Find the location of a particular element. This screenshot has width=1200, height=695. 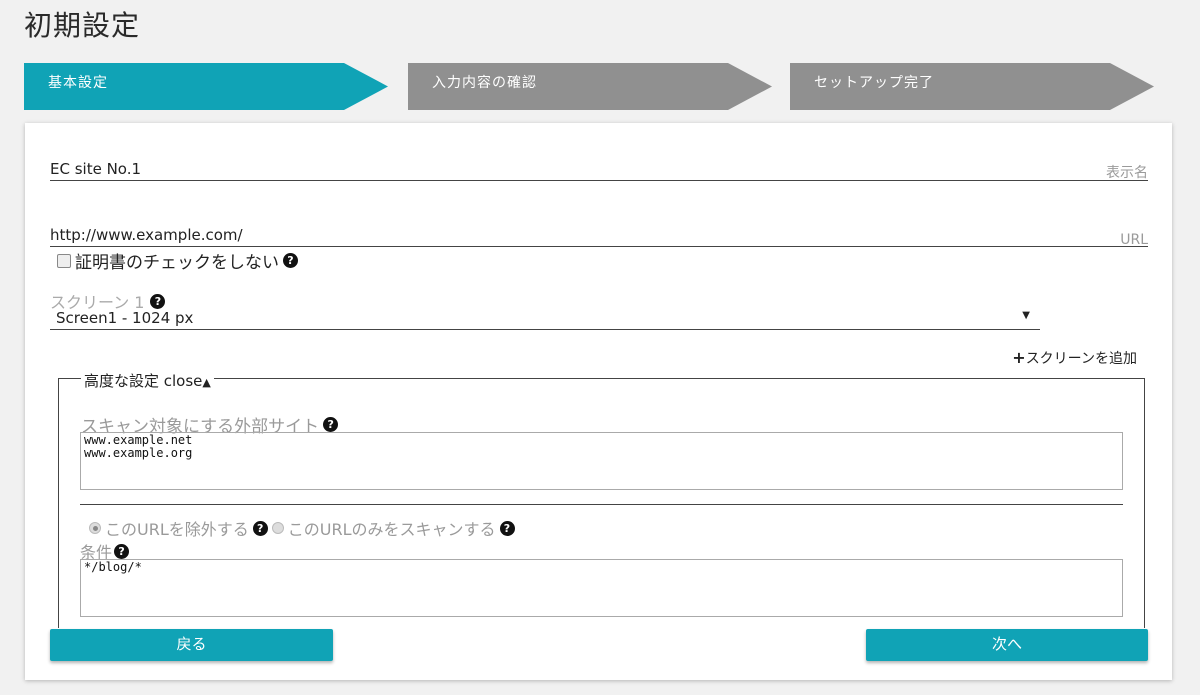

radio-only-label: このURLのみをスキャンする is located at coordinates (391, 529).